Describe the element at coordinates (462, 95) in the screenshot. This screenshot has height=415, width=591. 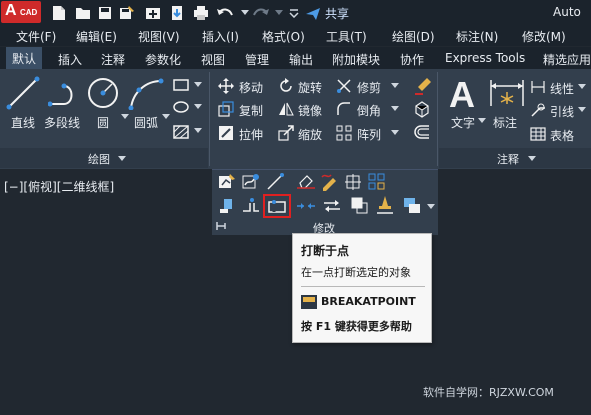
I see `text-tool-icon: A` at that location.